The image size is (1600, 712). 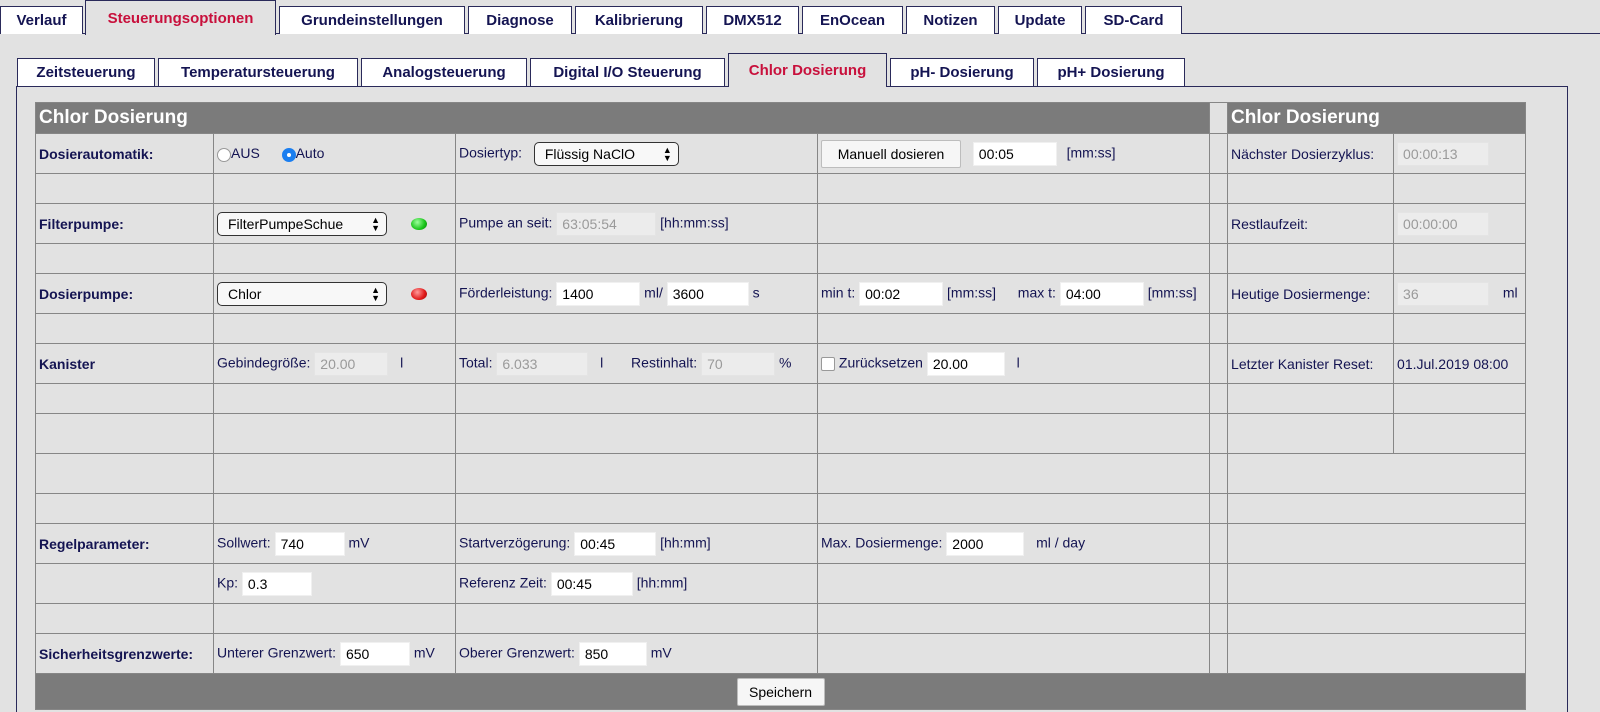 I want to click on subtab-chlor-dosierung: Chlor Dosierung, so click(x=807, y=70).